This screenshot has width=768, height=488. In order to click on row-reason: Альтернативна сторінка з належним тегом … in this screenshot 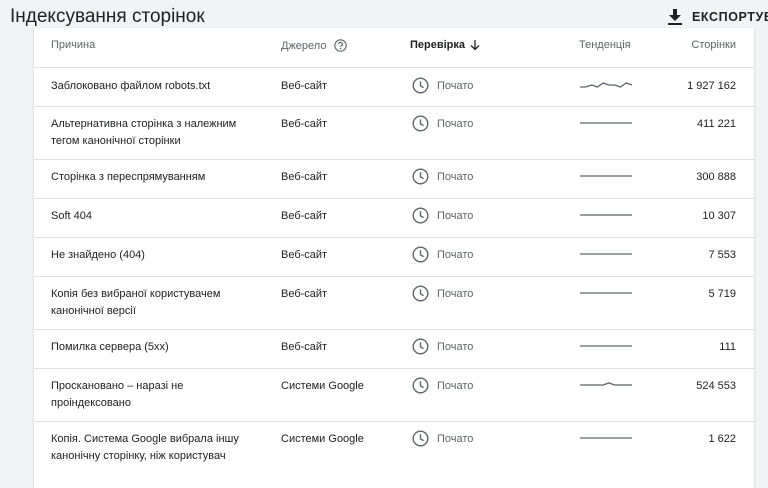, I will do `click(144, 132)`.